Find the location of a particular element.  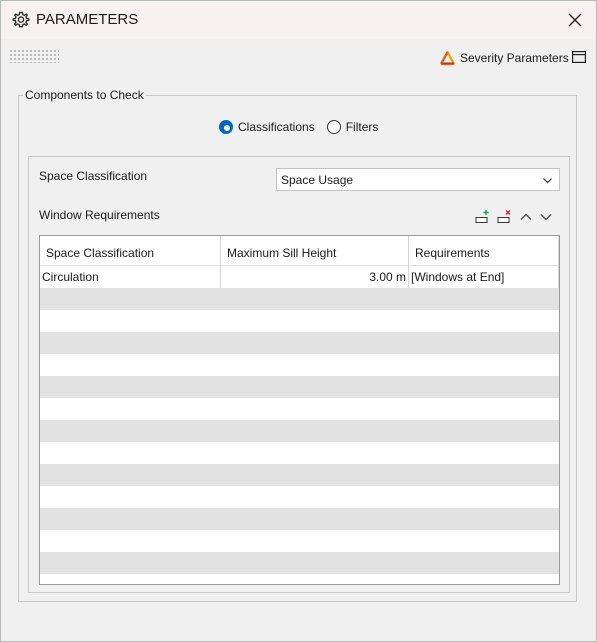

drag-grip is located at coordinates (34, 56).